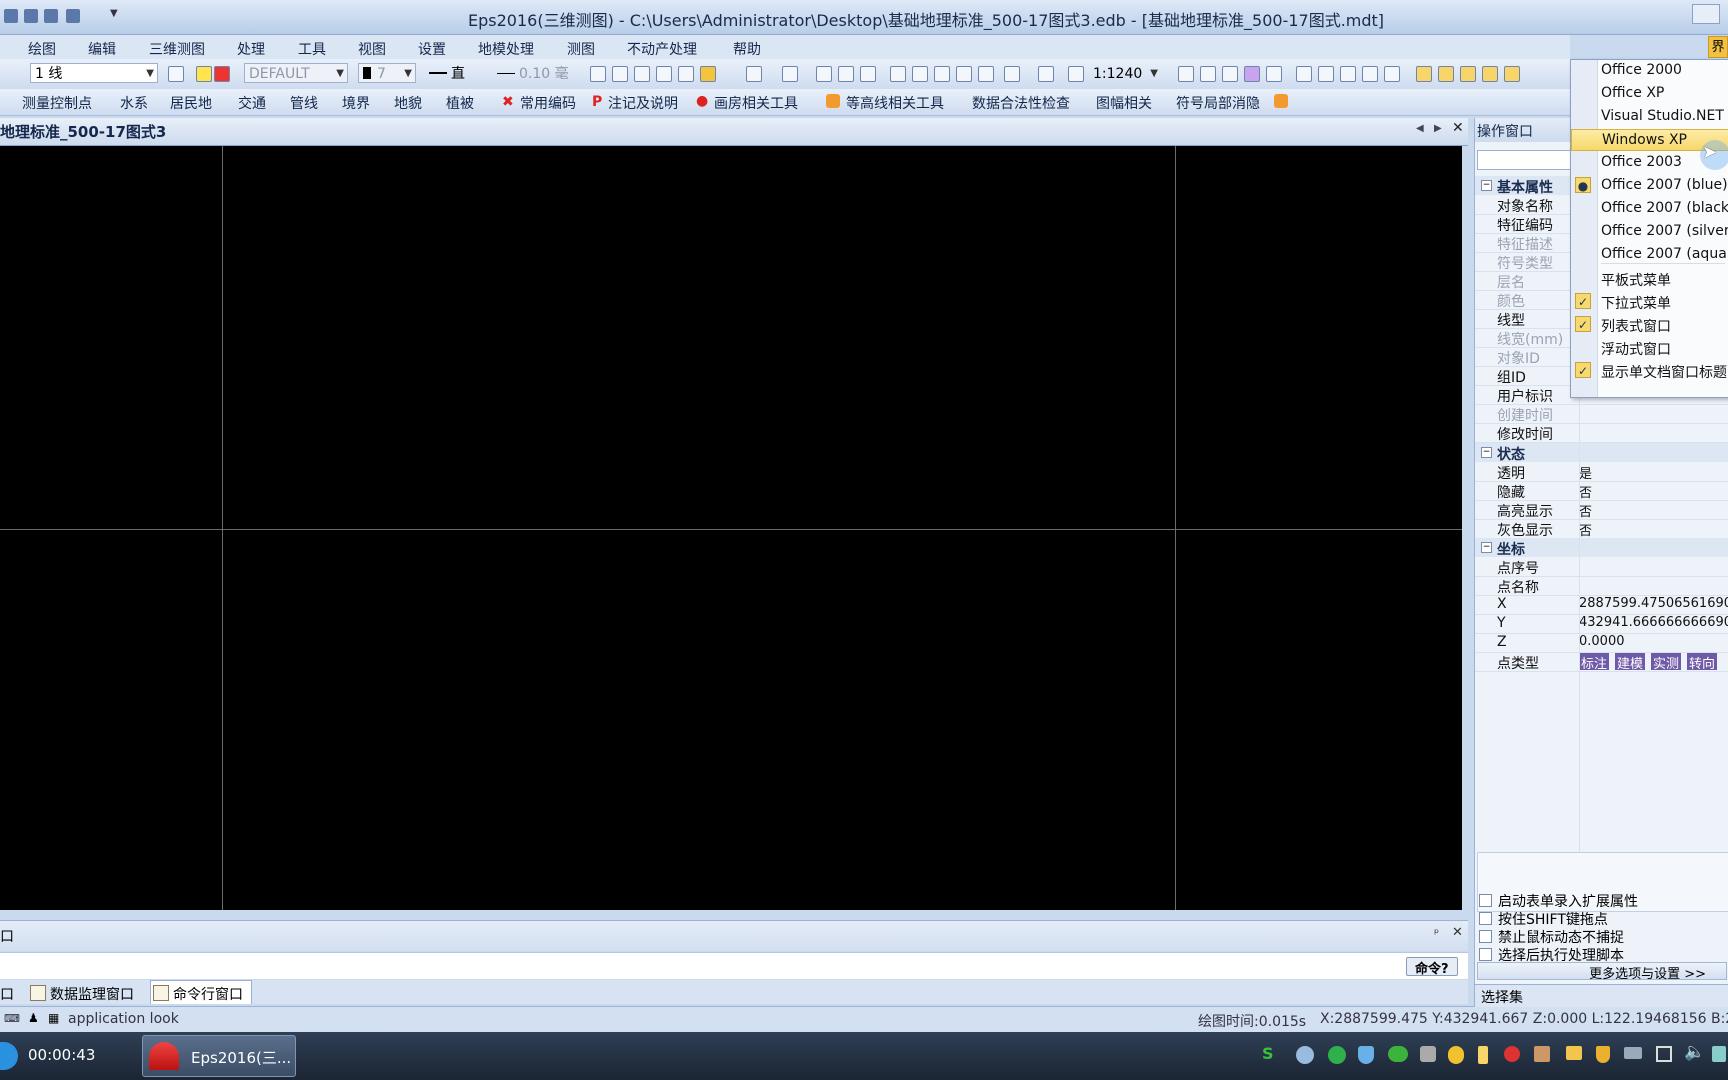 This screenshot has height=1080, width=1728. I want to click on scale-combo: 1:1240 ▼, so click(1125, 73).